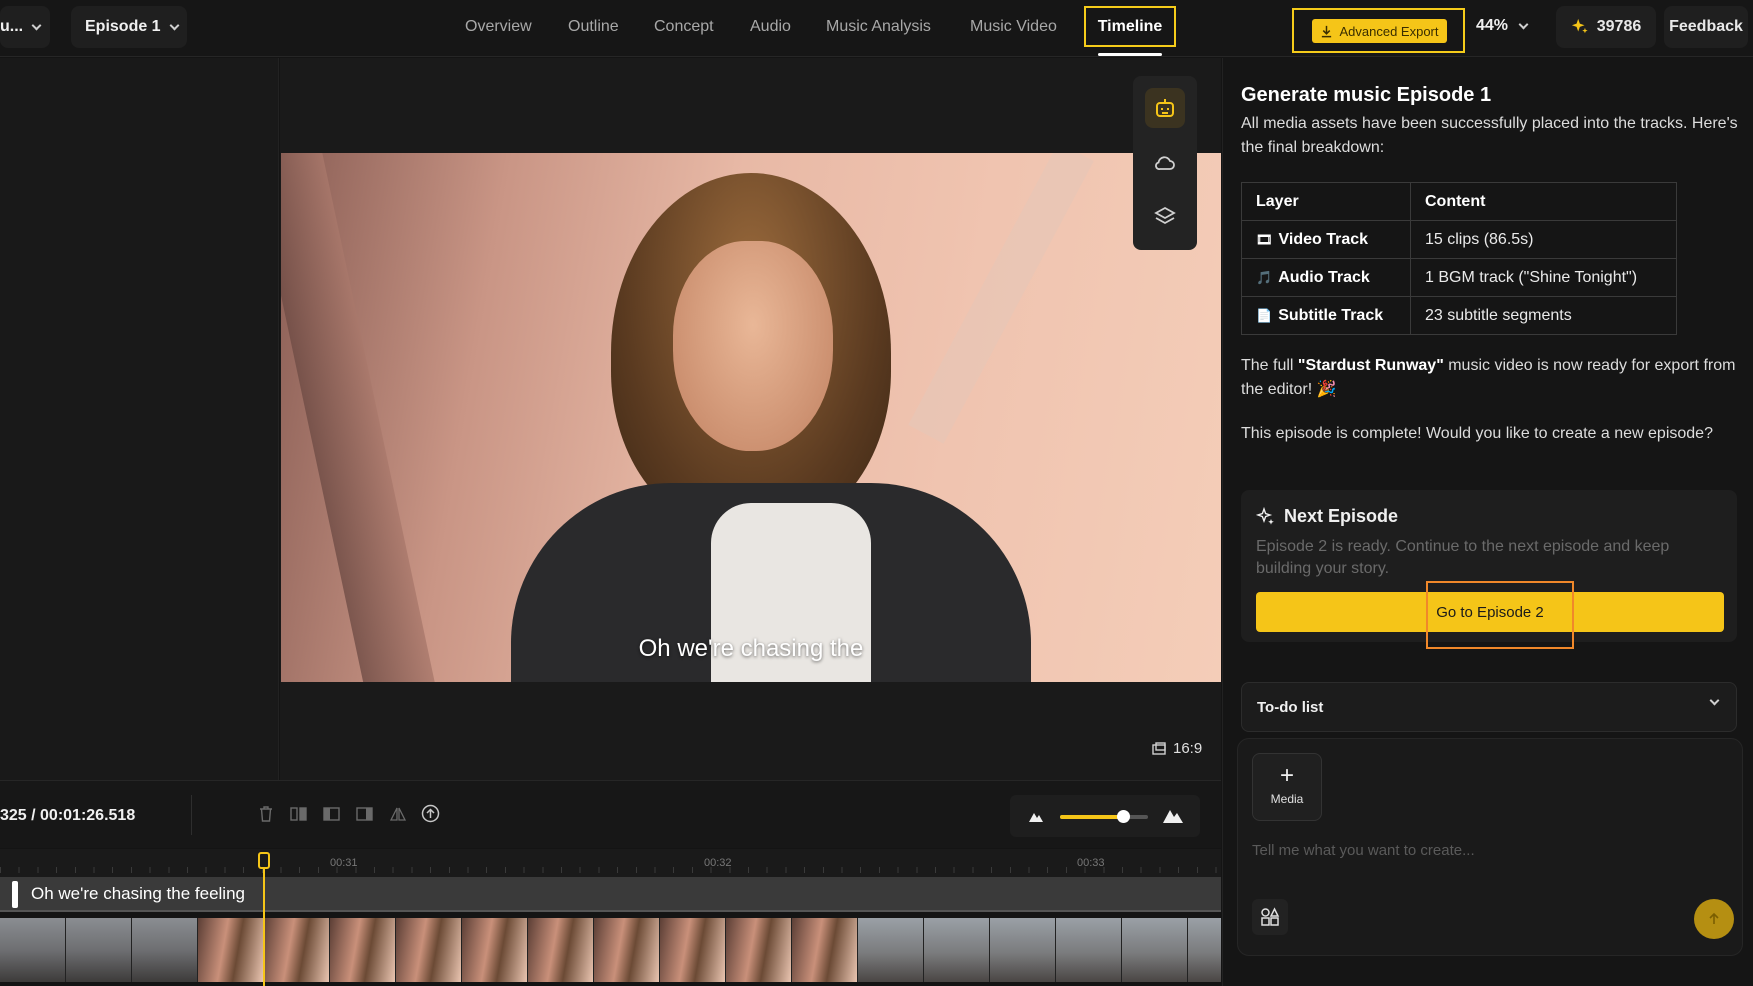  What do you see at coordinates (1092, 817) in the screenshot?
I see `slider-fill` at bounding box center [1092, 817].